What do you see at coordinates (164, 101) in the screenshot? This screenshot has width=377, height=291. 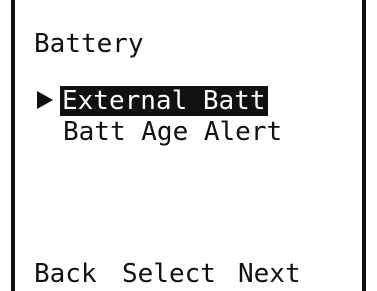 I see `menu-item-external-batt: External Batt` at bounding box center [164, 101].